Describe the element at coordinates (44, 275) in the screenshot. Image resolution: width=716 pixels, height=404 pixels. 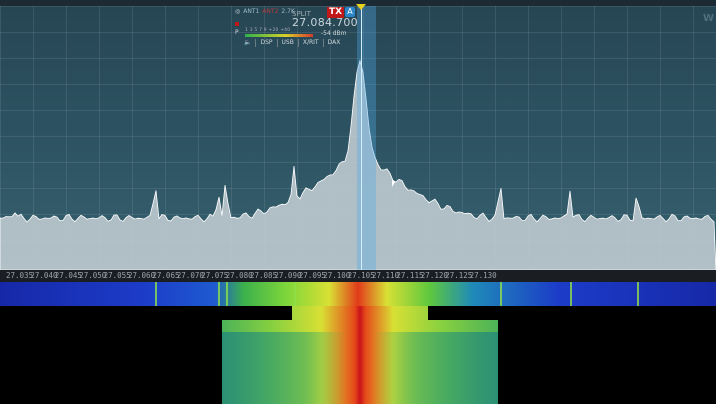
I see `freq-tick-label: 27.040` at that location.